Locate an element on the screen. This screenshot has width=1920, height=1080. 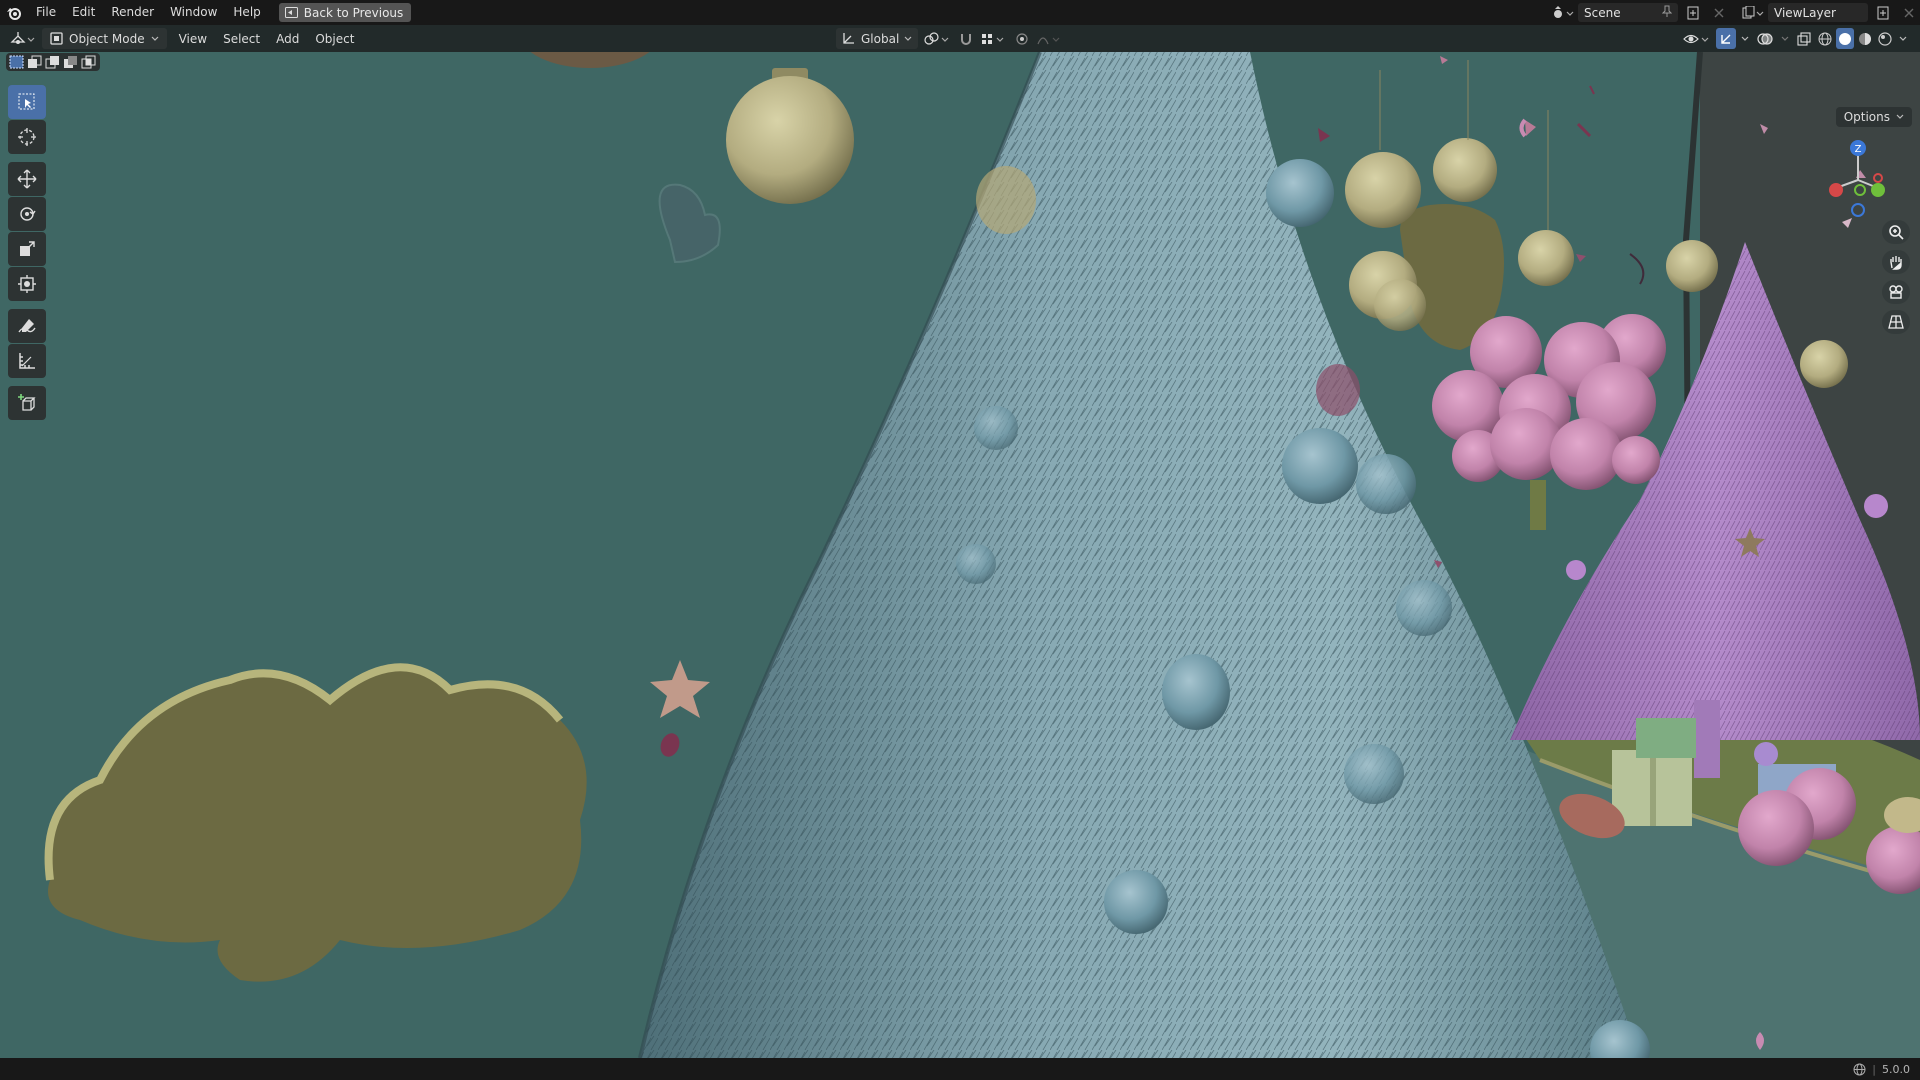
snap-target-dropdown is located at coordinates (994, 38).